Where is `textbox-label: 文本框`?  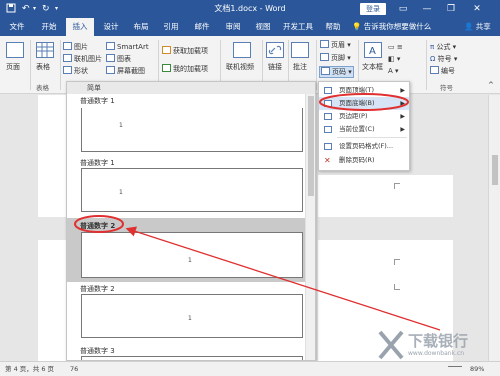
textbox-label: 文本框 is located at coordinates (372, 67).